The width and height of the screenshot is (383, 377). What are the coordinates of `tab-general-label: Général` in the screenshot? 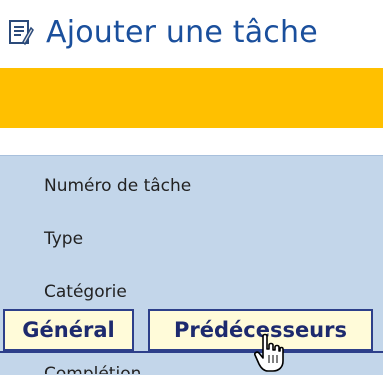 It's located at (68, 330).